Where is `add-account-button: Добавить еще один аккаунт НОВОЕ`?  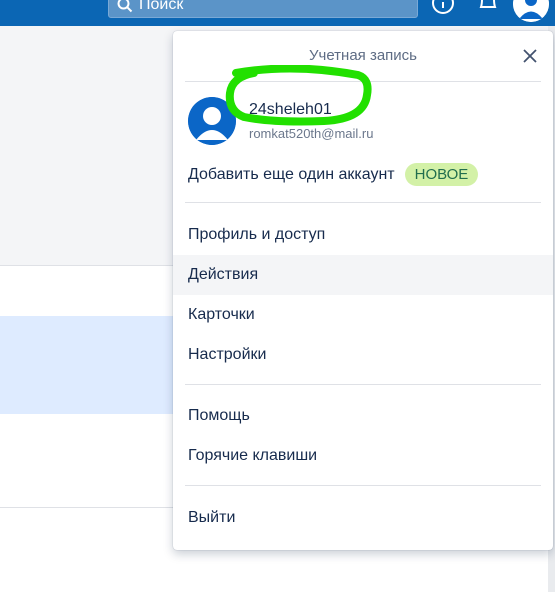 add-account-button: Добавить еще один аккаунт НОВОЕ is located at coordinates (333, 174).